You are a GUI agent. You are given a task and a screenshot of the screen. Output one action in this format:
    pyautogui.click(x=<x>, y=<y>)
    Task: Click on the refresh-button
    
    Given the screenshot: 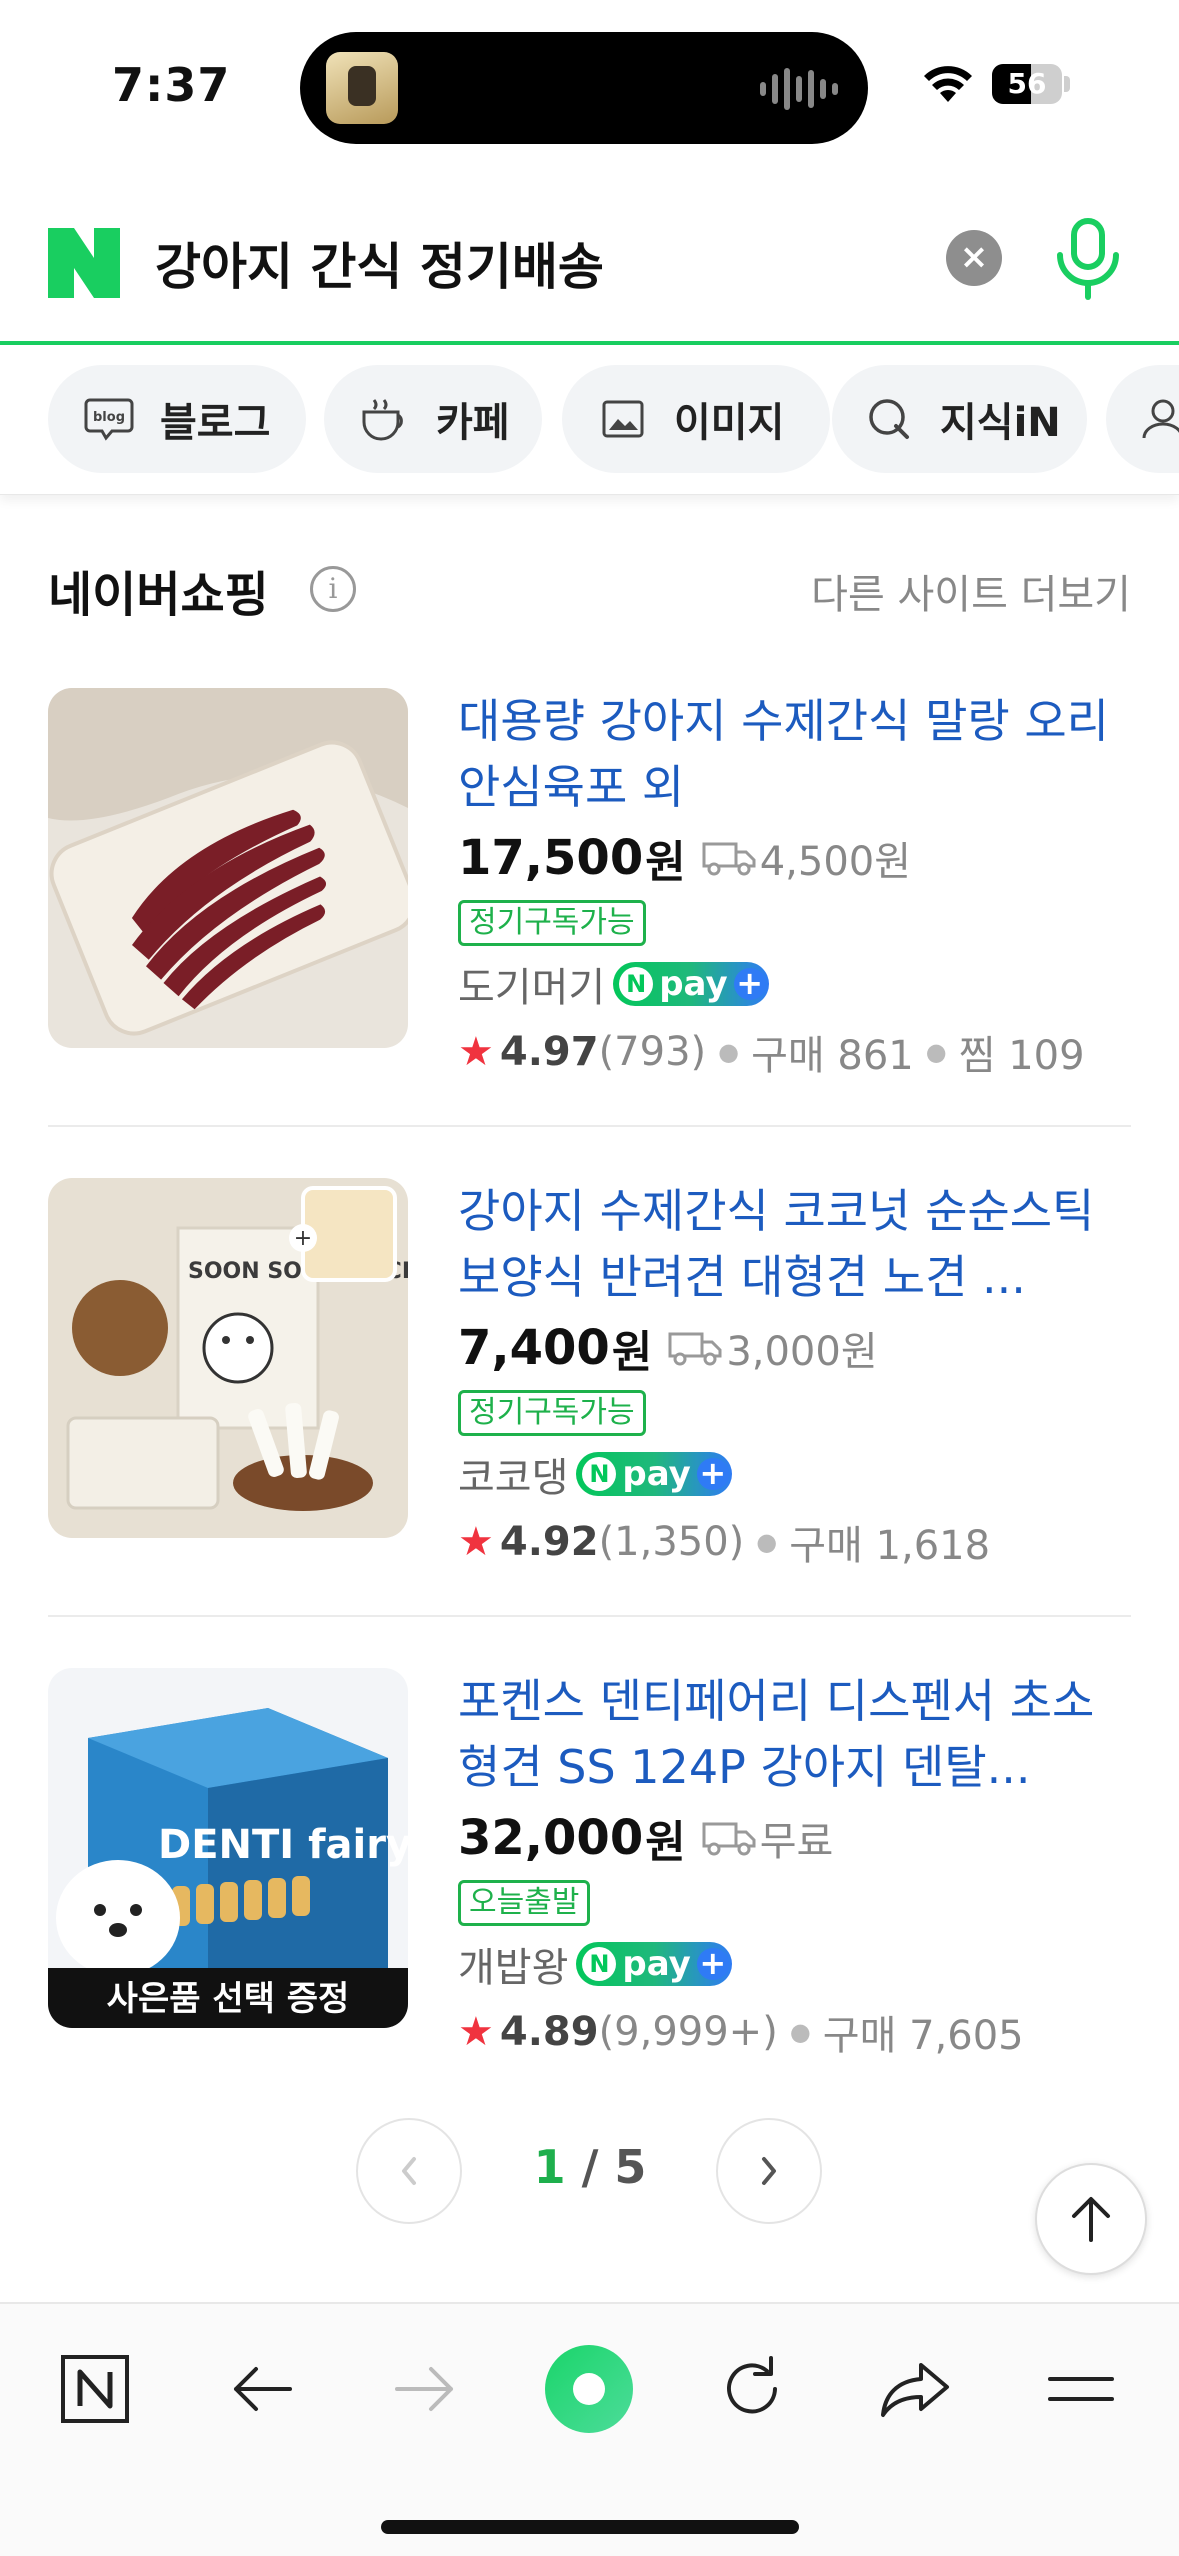 What is the action you would take?
    pyautogui.click(x=752, y=2389)
    